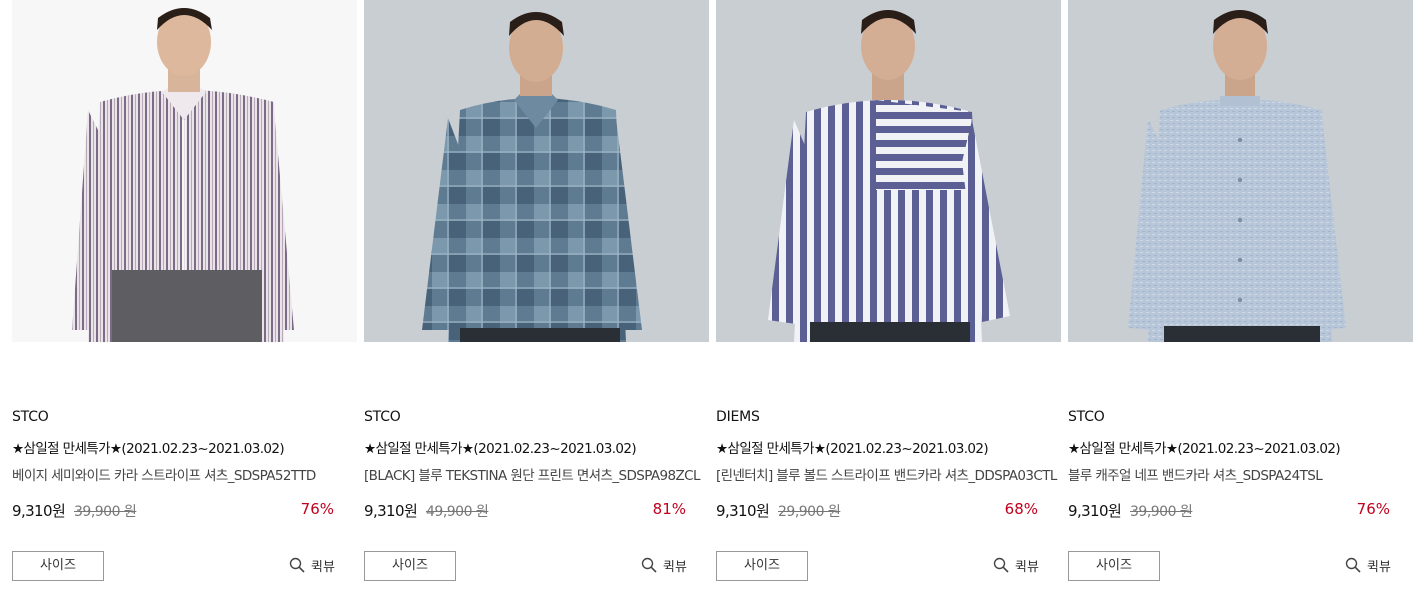 The height and width of the screenshot is (599, 1418). Describe the element at coordinates (738, 417) in the screenshot. I see `brand-name: DIEMS` at that location.